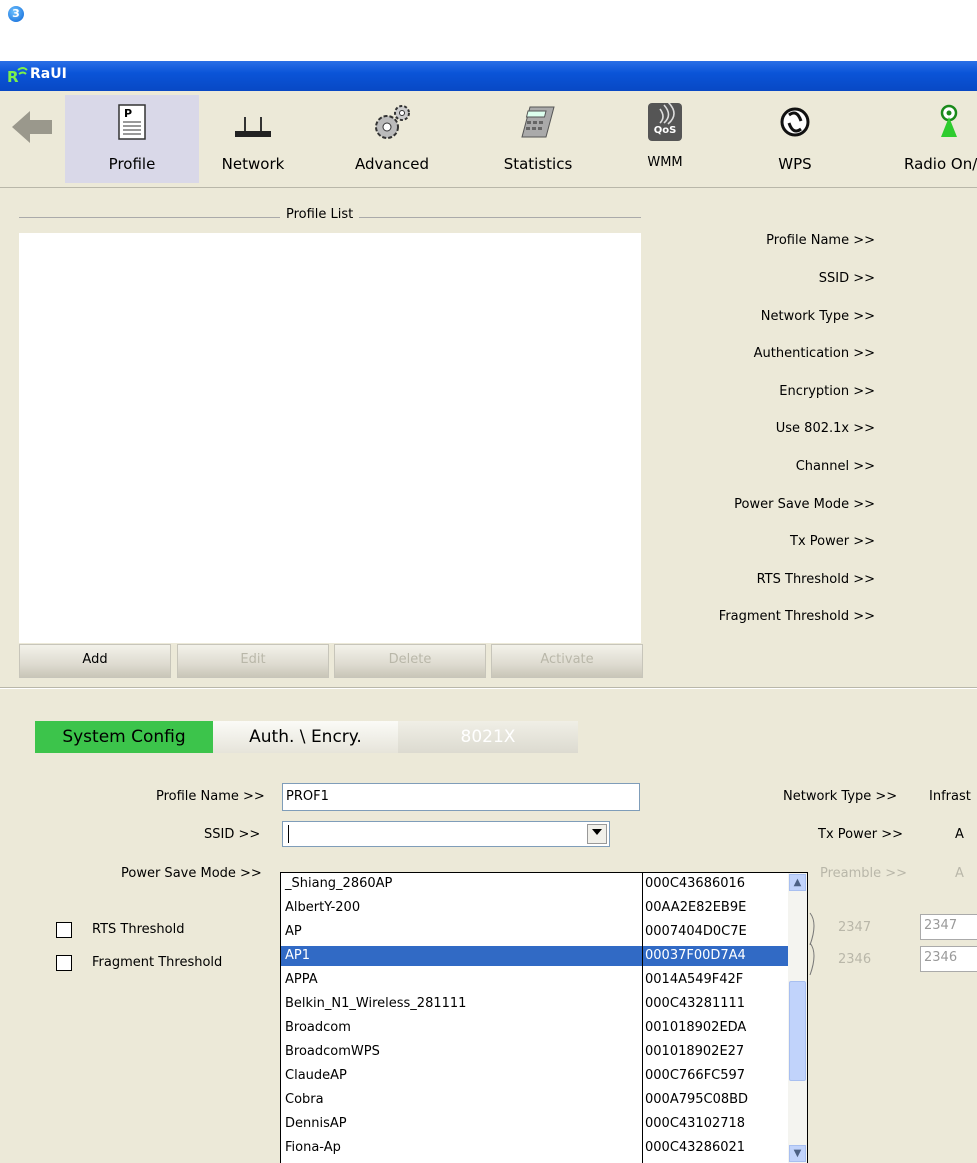 The height and width of the screenshot is (1163, 977). What do you see at coordinates (832, 541) in the screenshot?
I see `detail-tx-power-label: Tx Power >>` at bounding box center [832, 541].